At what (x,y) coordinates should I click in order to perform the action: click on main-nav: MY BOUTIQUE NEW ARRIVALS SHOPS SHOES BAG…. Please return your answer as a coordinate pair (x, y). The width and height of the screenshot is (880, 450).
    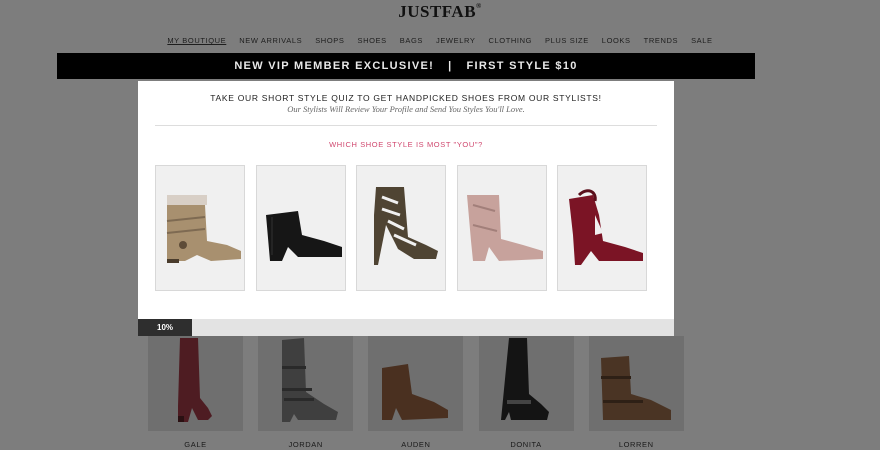
    Looking at the image, I should click on (440, 40).